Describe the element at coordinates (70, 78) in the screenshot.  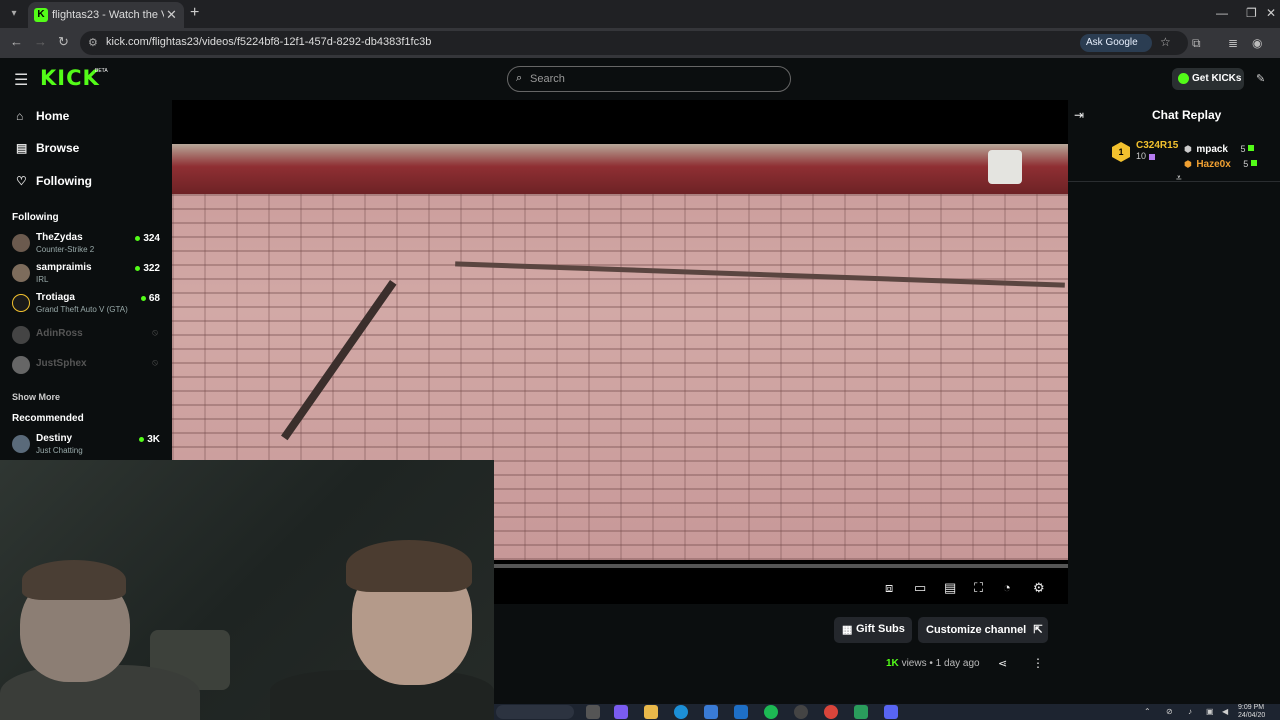
I see `kick-logo: KICK` at that location.